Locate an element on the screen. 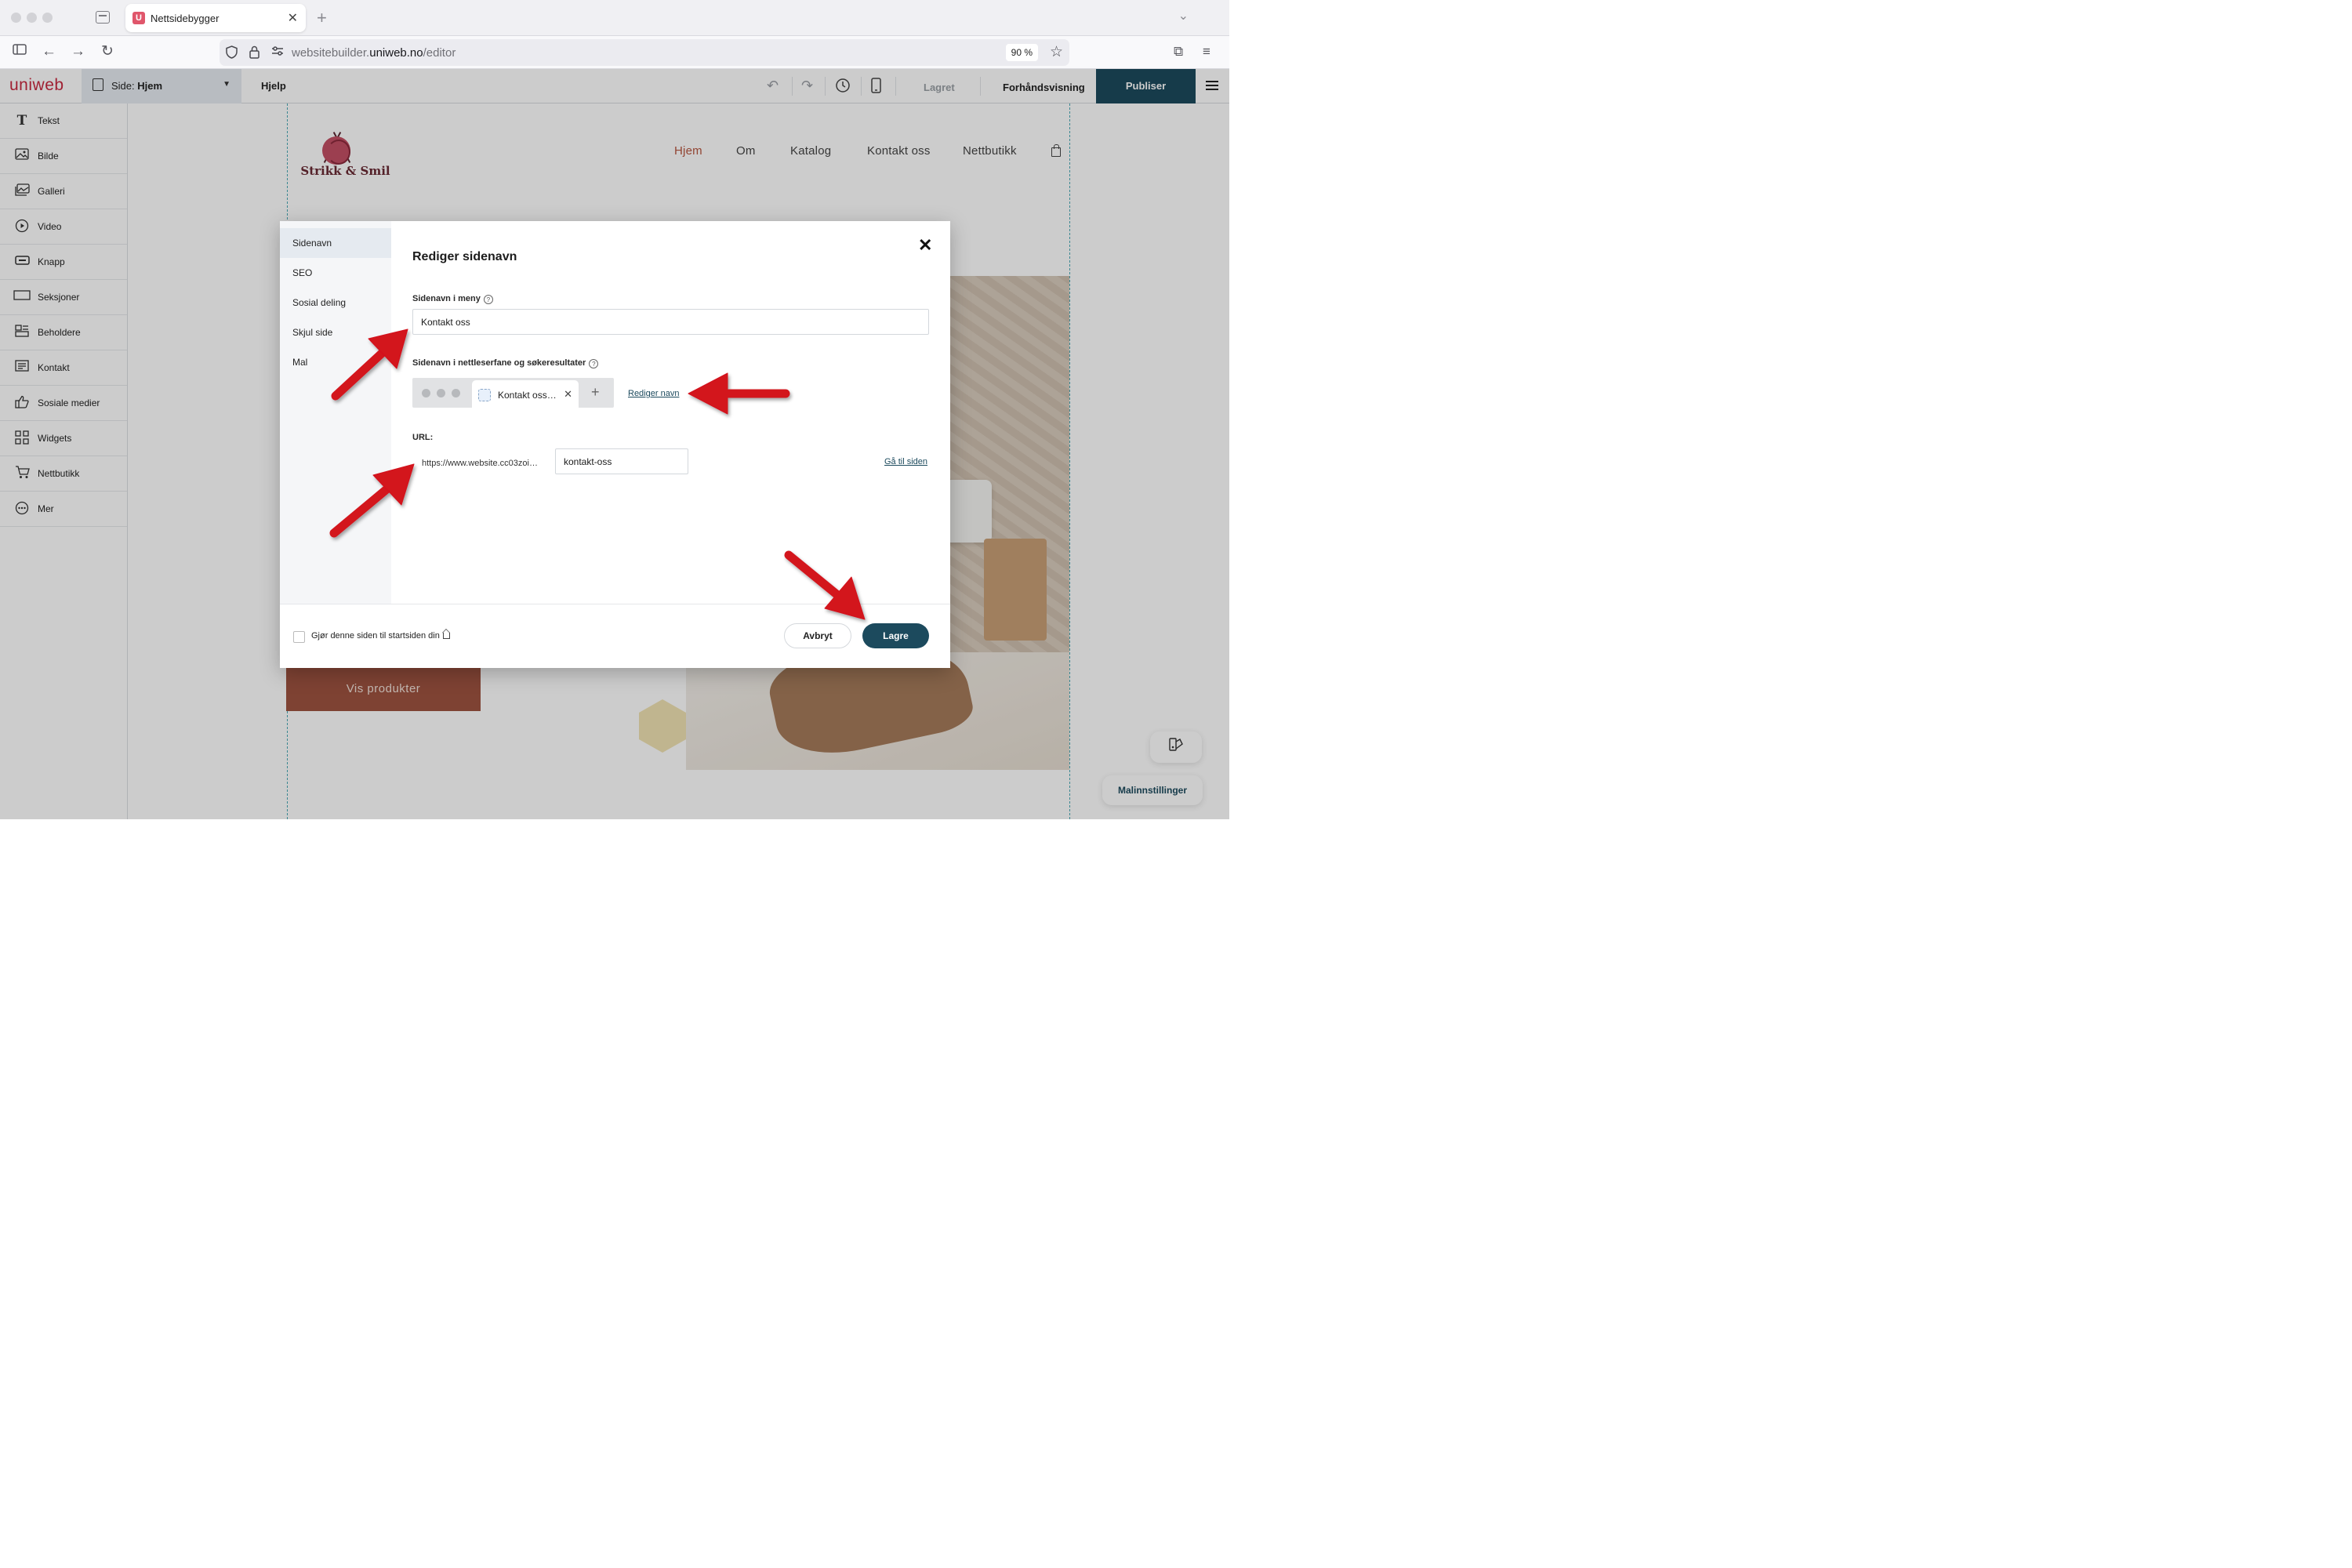 The image size is (2352, 1568). bookmark-star-icon: ☆ is located at coordinates (1056, 52).